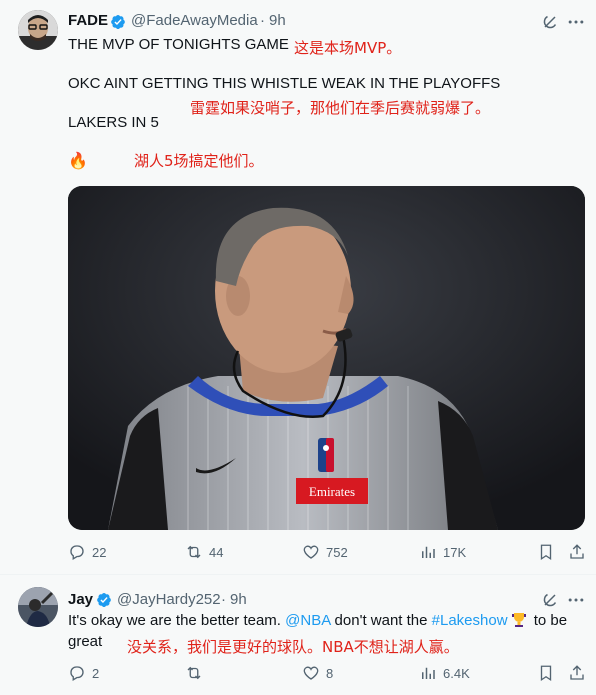 This screenshot has width=596, height=695. I want to click on mention-nba: @NBA, so click(307, 620).